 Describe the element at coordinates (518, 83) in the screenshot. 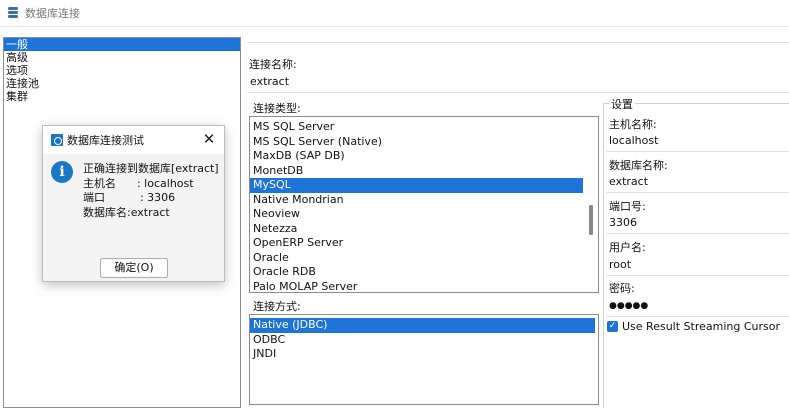

I see `connection-name-input: extract` at that location.